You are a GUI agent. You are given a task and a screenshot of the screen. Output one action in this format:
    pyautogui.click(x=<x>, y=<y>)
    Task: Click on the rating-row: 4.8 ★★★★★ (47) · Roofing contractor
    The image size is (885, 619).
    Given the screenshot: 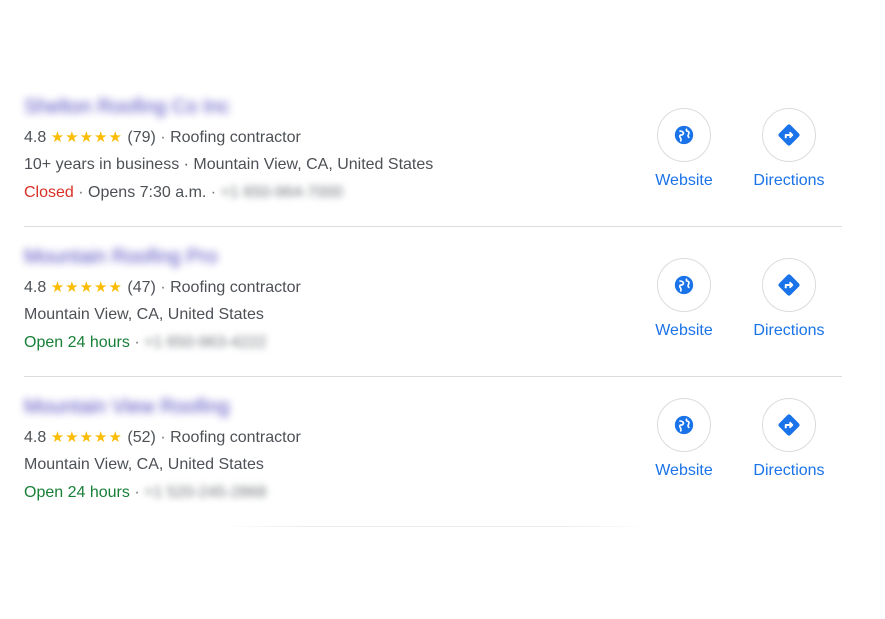 What is the action you would take?
    pyautogui.click(x=162, y=287)
    